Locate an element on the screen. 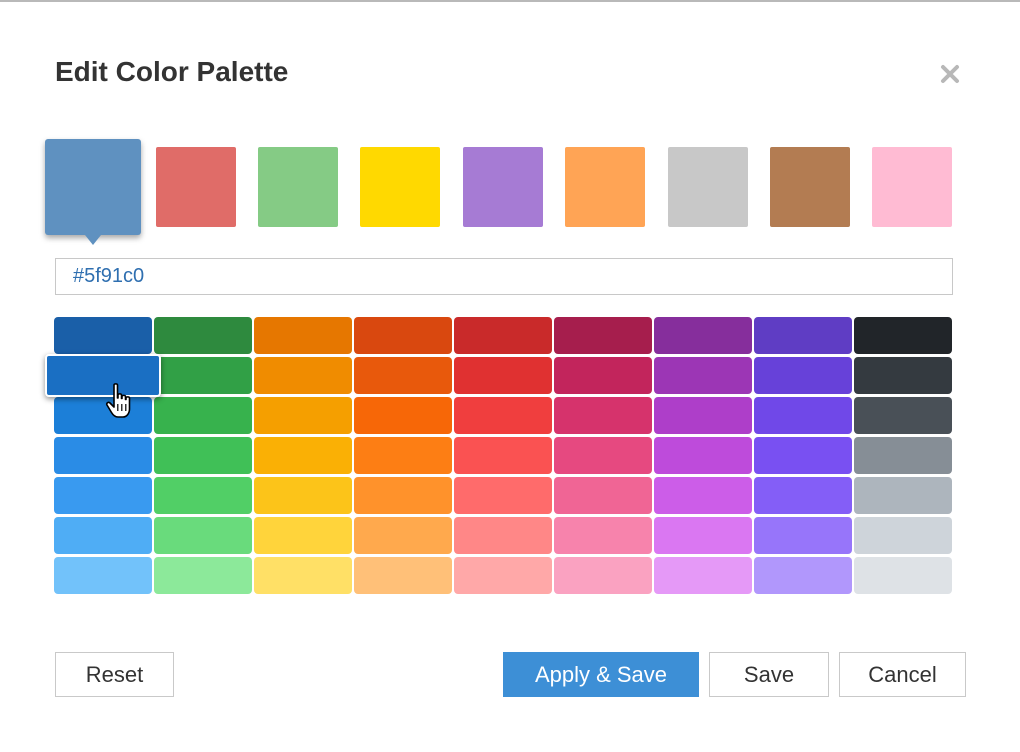 The image size is (1020, 752). hovered-color-cell is located at coordinates (103, 375).